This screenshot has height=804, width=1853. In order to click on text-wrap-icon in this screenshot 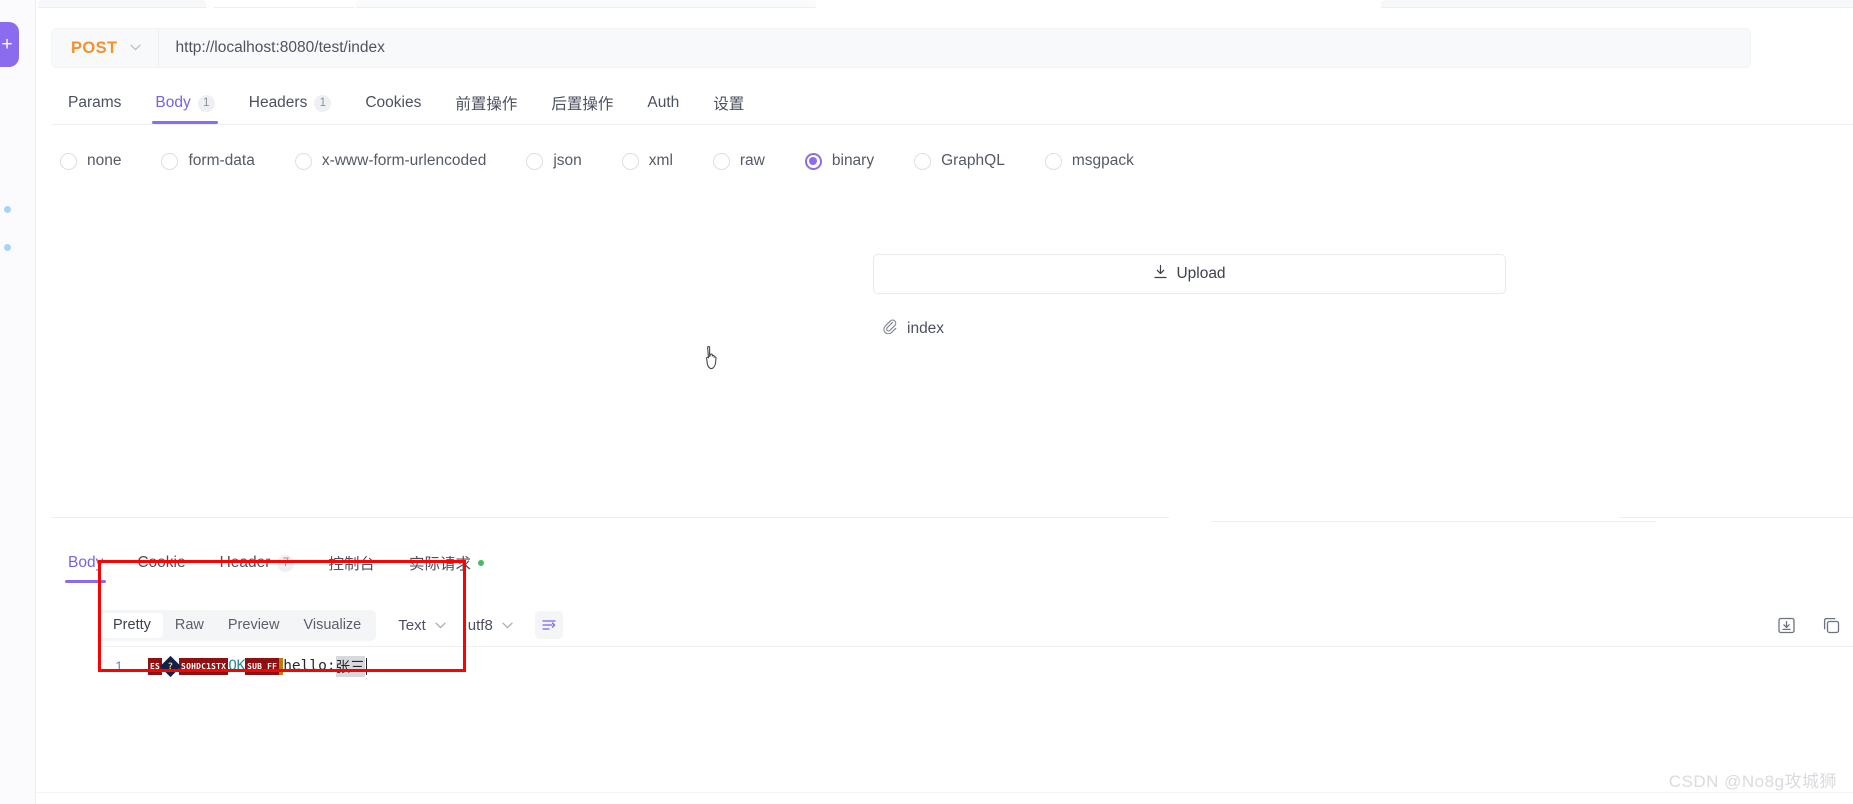, I will do `click(548, 625)`.